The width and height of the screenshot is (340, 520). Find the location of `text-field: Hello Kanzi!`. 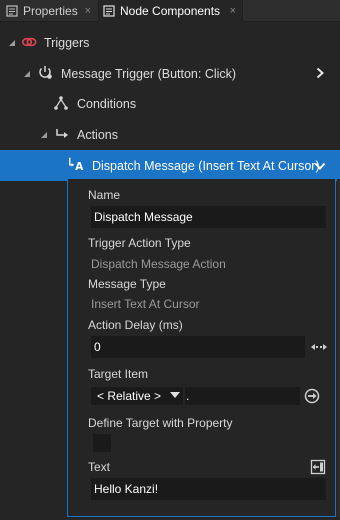

text-field: Hello Kanzi! is located at coordinates (208, 489).